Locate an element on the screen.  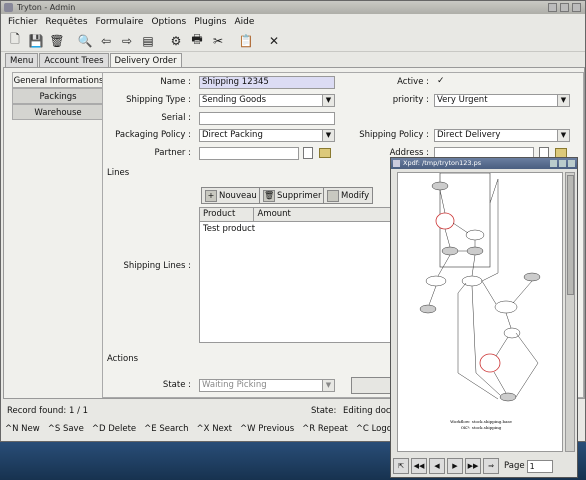
modify-line-button: Modify is located at coordinates (348, 195).